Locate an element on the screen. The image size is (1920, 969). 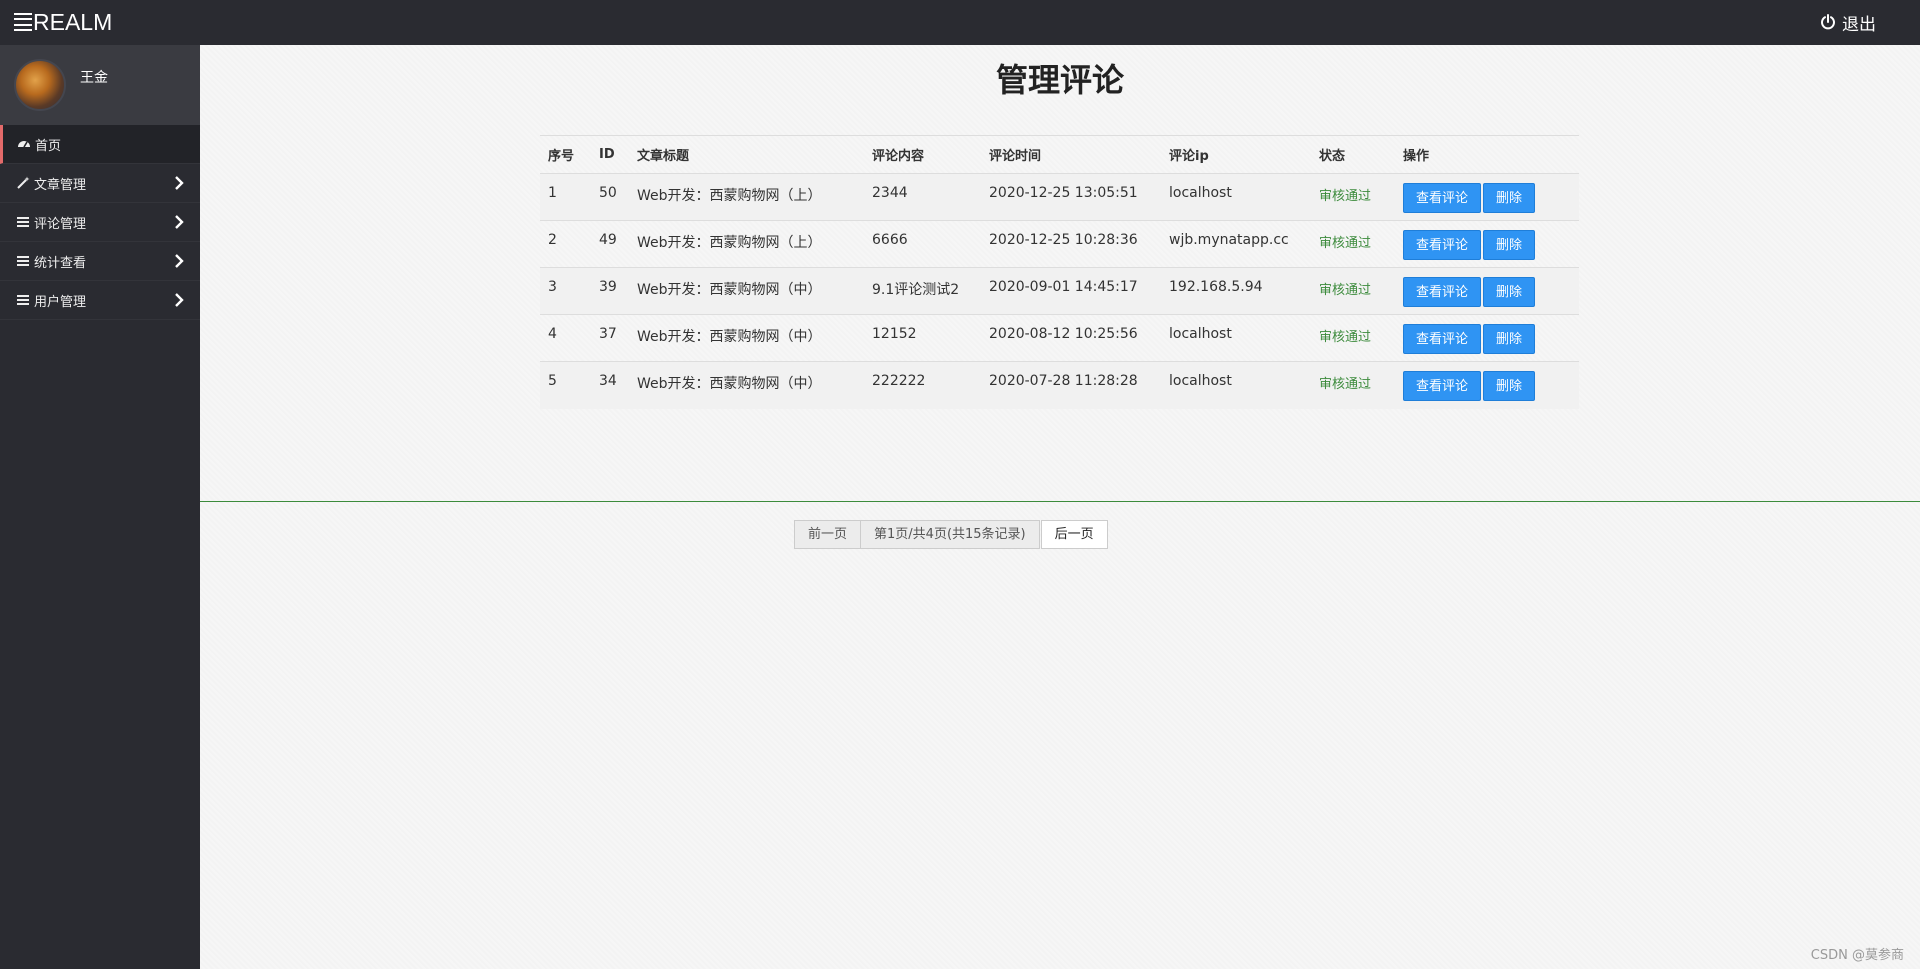
column-header: 评论ip is located at coordinates (1189, 156).